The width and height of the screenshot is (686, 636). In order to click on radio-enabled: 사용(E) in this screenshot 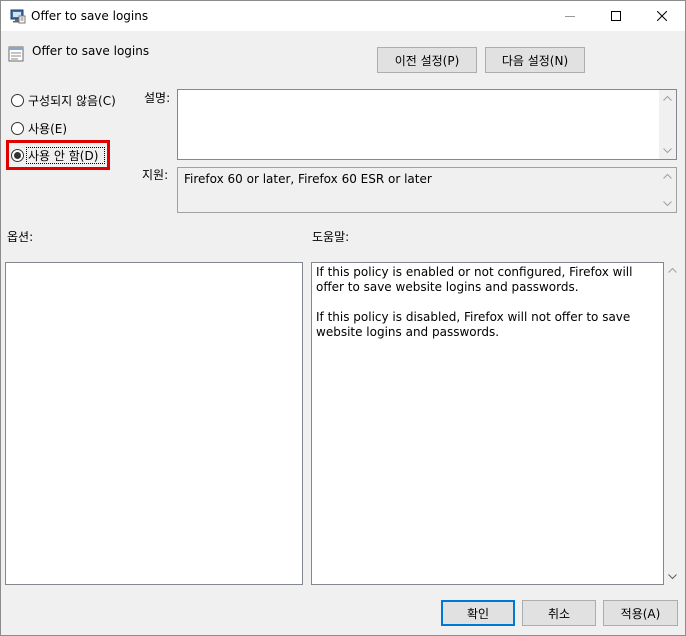, I will do `click(39, 128)`.